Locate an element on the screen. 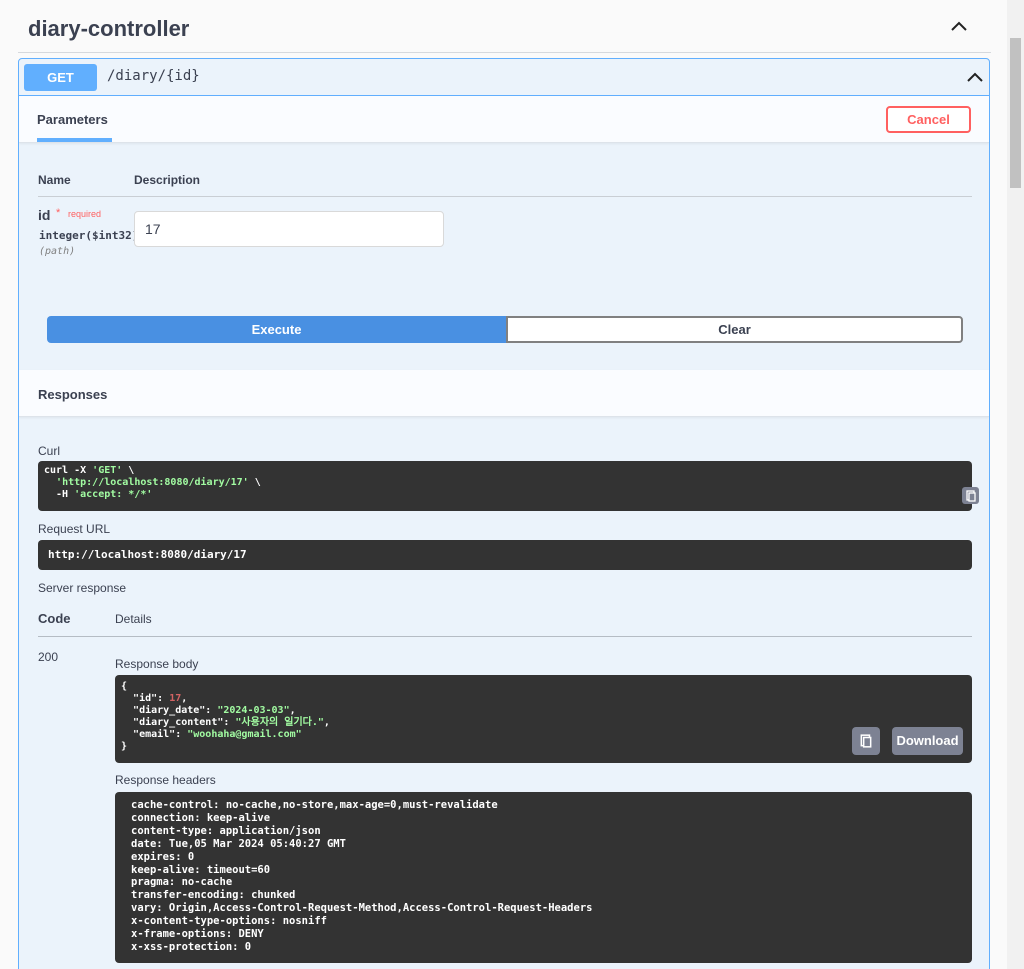  responses-header: Responses is located at coordinates (504, 393).